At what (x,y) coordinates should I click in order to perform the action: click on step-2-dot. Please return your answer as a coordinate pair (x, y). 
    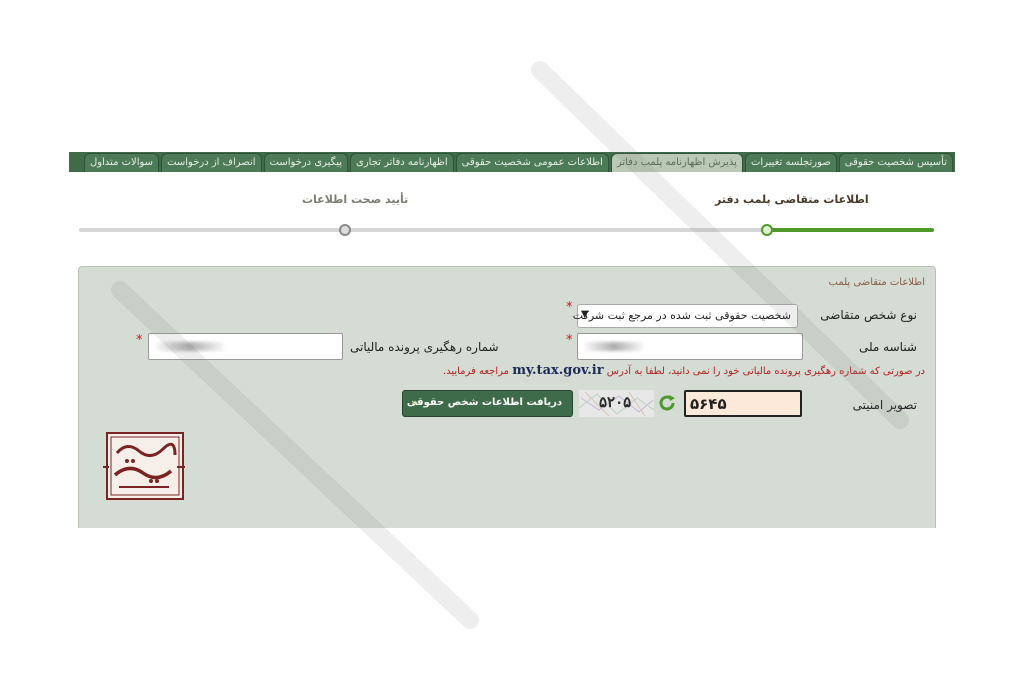
    Looking at the image, I should click on (345, 230).